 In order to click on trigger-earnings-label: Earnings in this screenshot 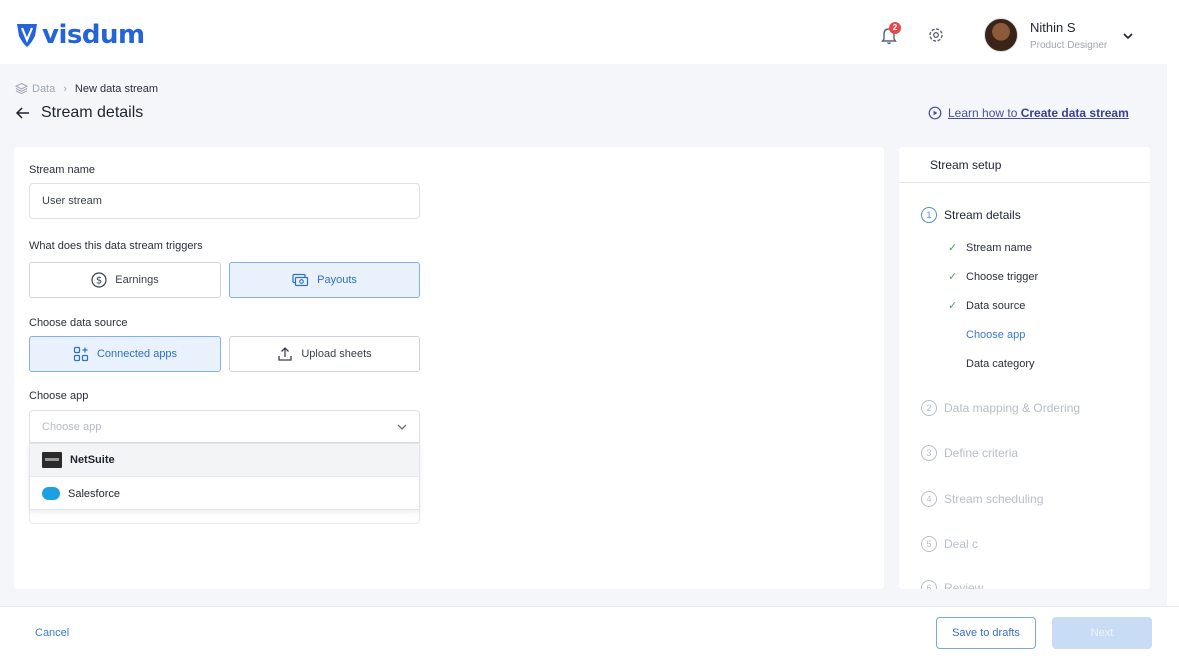, I will do `click(137, 280)`.